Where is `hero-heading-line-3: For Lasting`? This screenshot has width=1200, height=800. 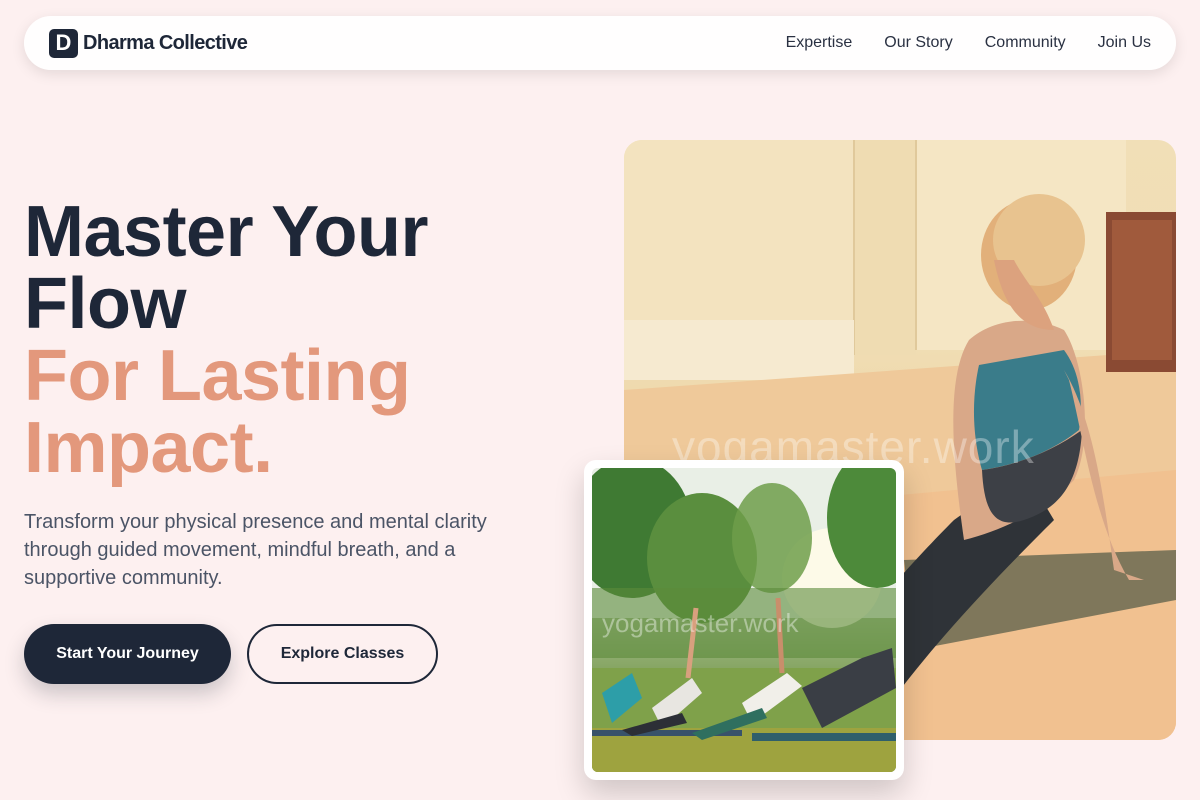
hero-heading-line-3: For Lasting is located at coordinates (217, 376).